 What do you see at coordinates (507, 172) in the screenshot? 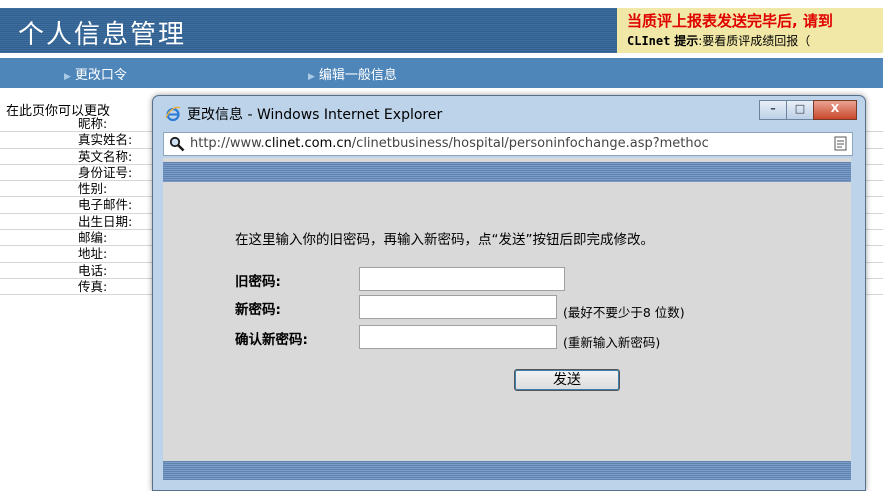
I see `top-stripe` at bounding box center [507, 172].